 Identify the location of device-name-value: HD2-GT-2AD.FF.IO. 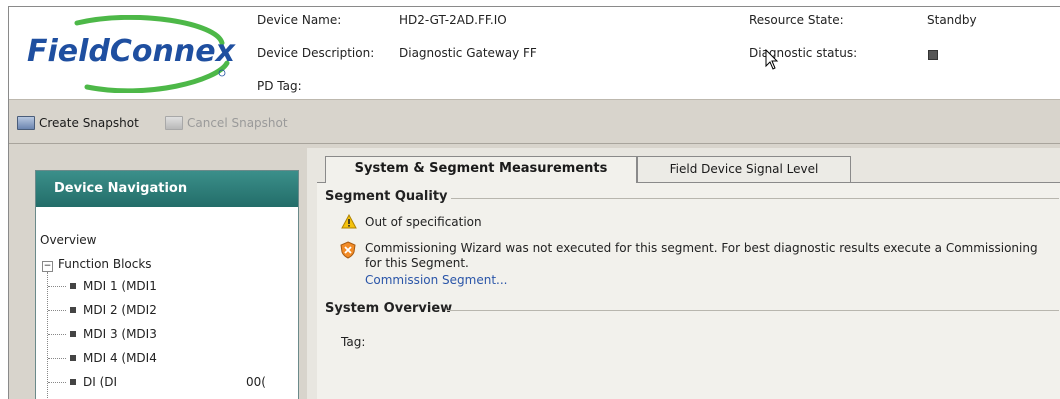
(453, 20).